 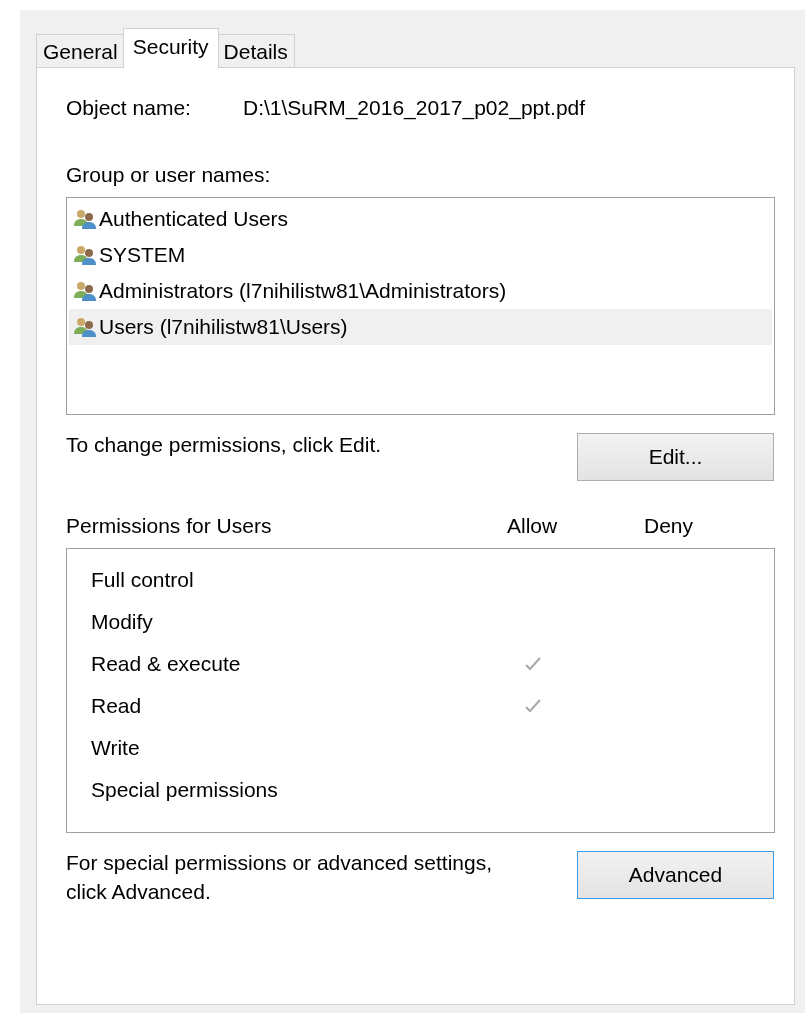 What do you see at coordinates (414, 108) in the screenshot?
I see `object-name-value: D:\1\SuRM_2016_2017_p02_ppt.pdf` at bounding box center [414, 108].